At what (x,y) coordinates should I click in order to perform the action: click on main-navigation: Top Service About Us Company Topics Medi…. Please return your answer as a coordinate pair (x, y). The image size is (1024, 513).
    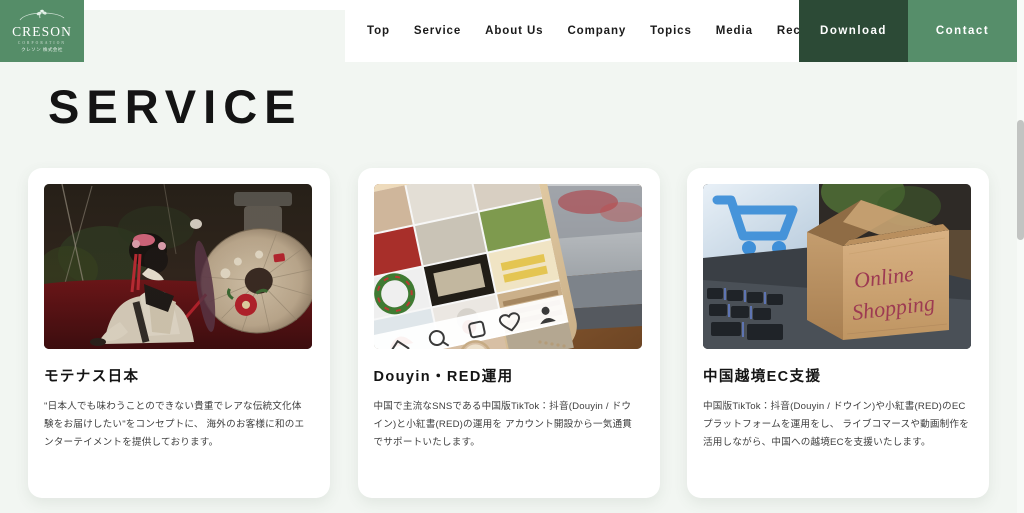
    Looking at the image, I should click on (583, 31).